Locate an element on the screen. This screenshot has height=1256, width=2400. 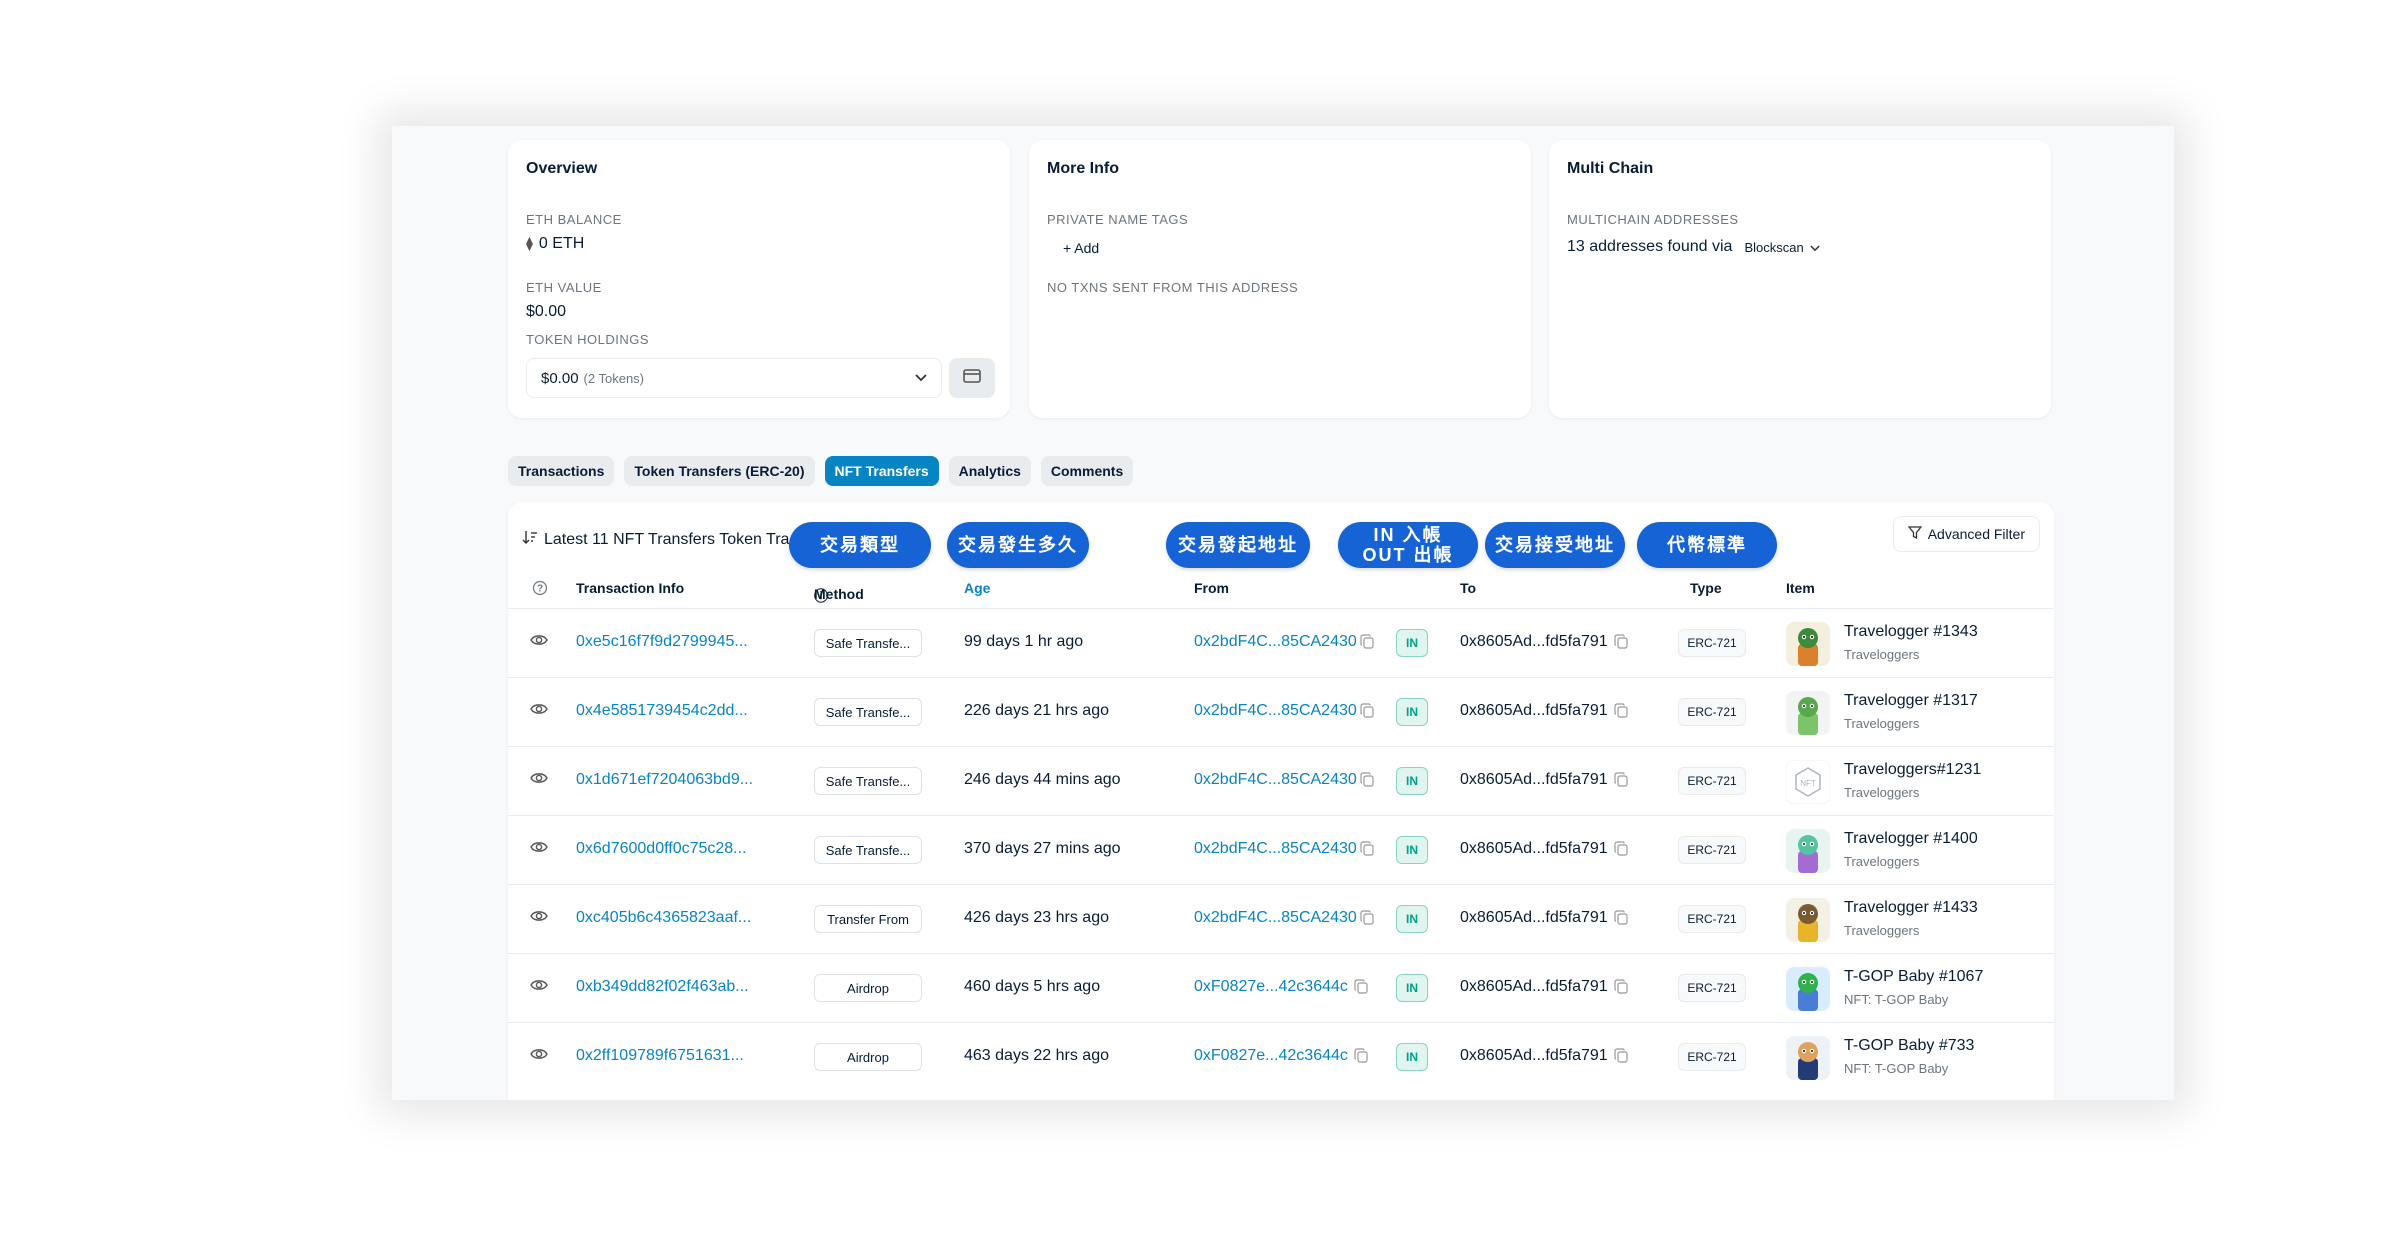
nft-item-name: T-GOP Baby #733 is located at coordinates (1909, 1046).